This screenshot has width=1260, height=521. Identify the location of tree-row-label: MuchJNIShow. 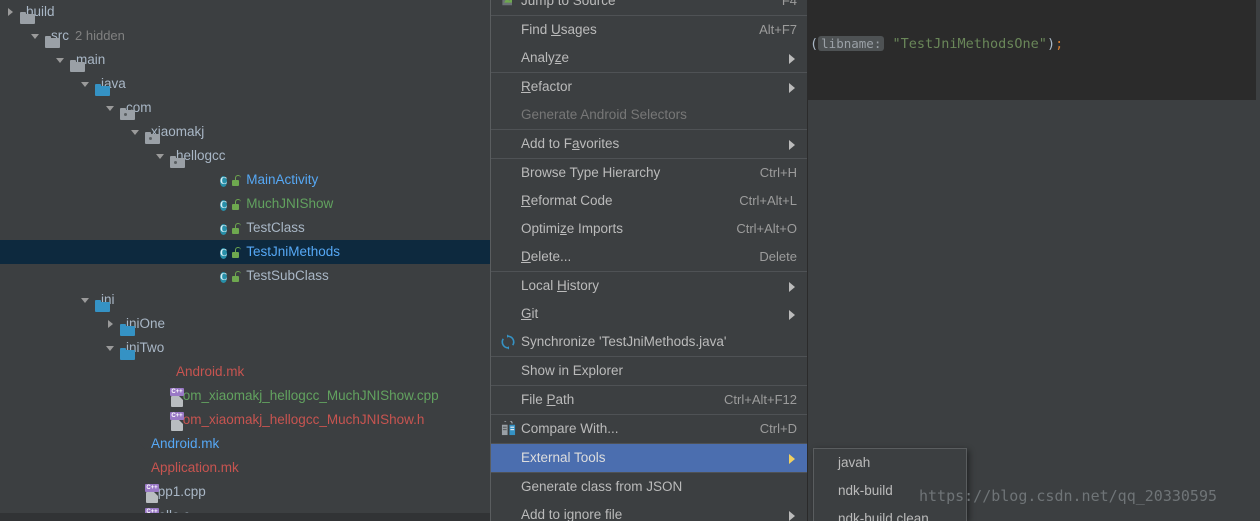
(290, 203).